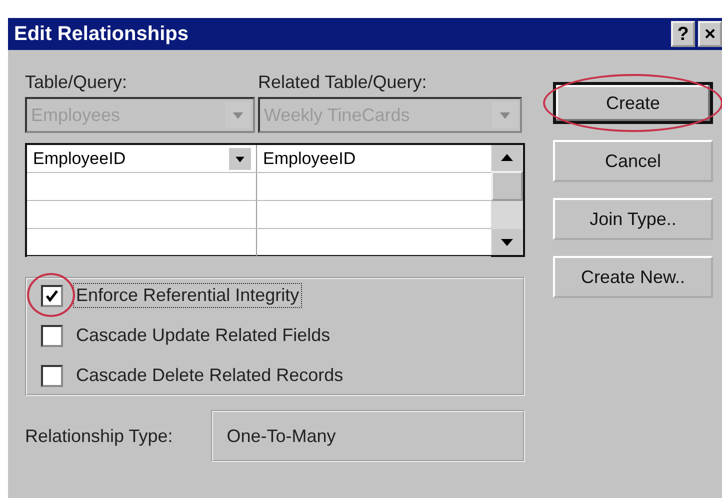 Image resolution: width=722 pixels, height=498 pixels. Describe the element at coordinates (343, 82) in the screenshot. I see `field-label: Related Table/Query:` at that location.